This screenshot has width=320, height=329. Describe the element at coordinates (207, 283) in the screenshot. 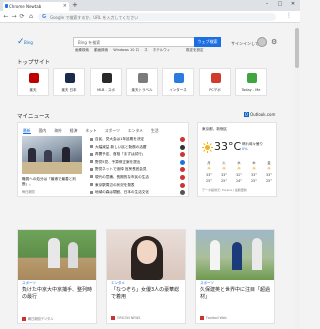

I see `news-category: スポーツ` at that location.